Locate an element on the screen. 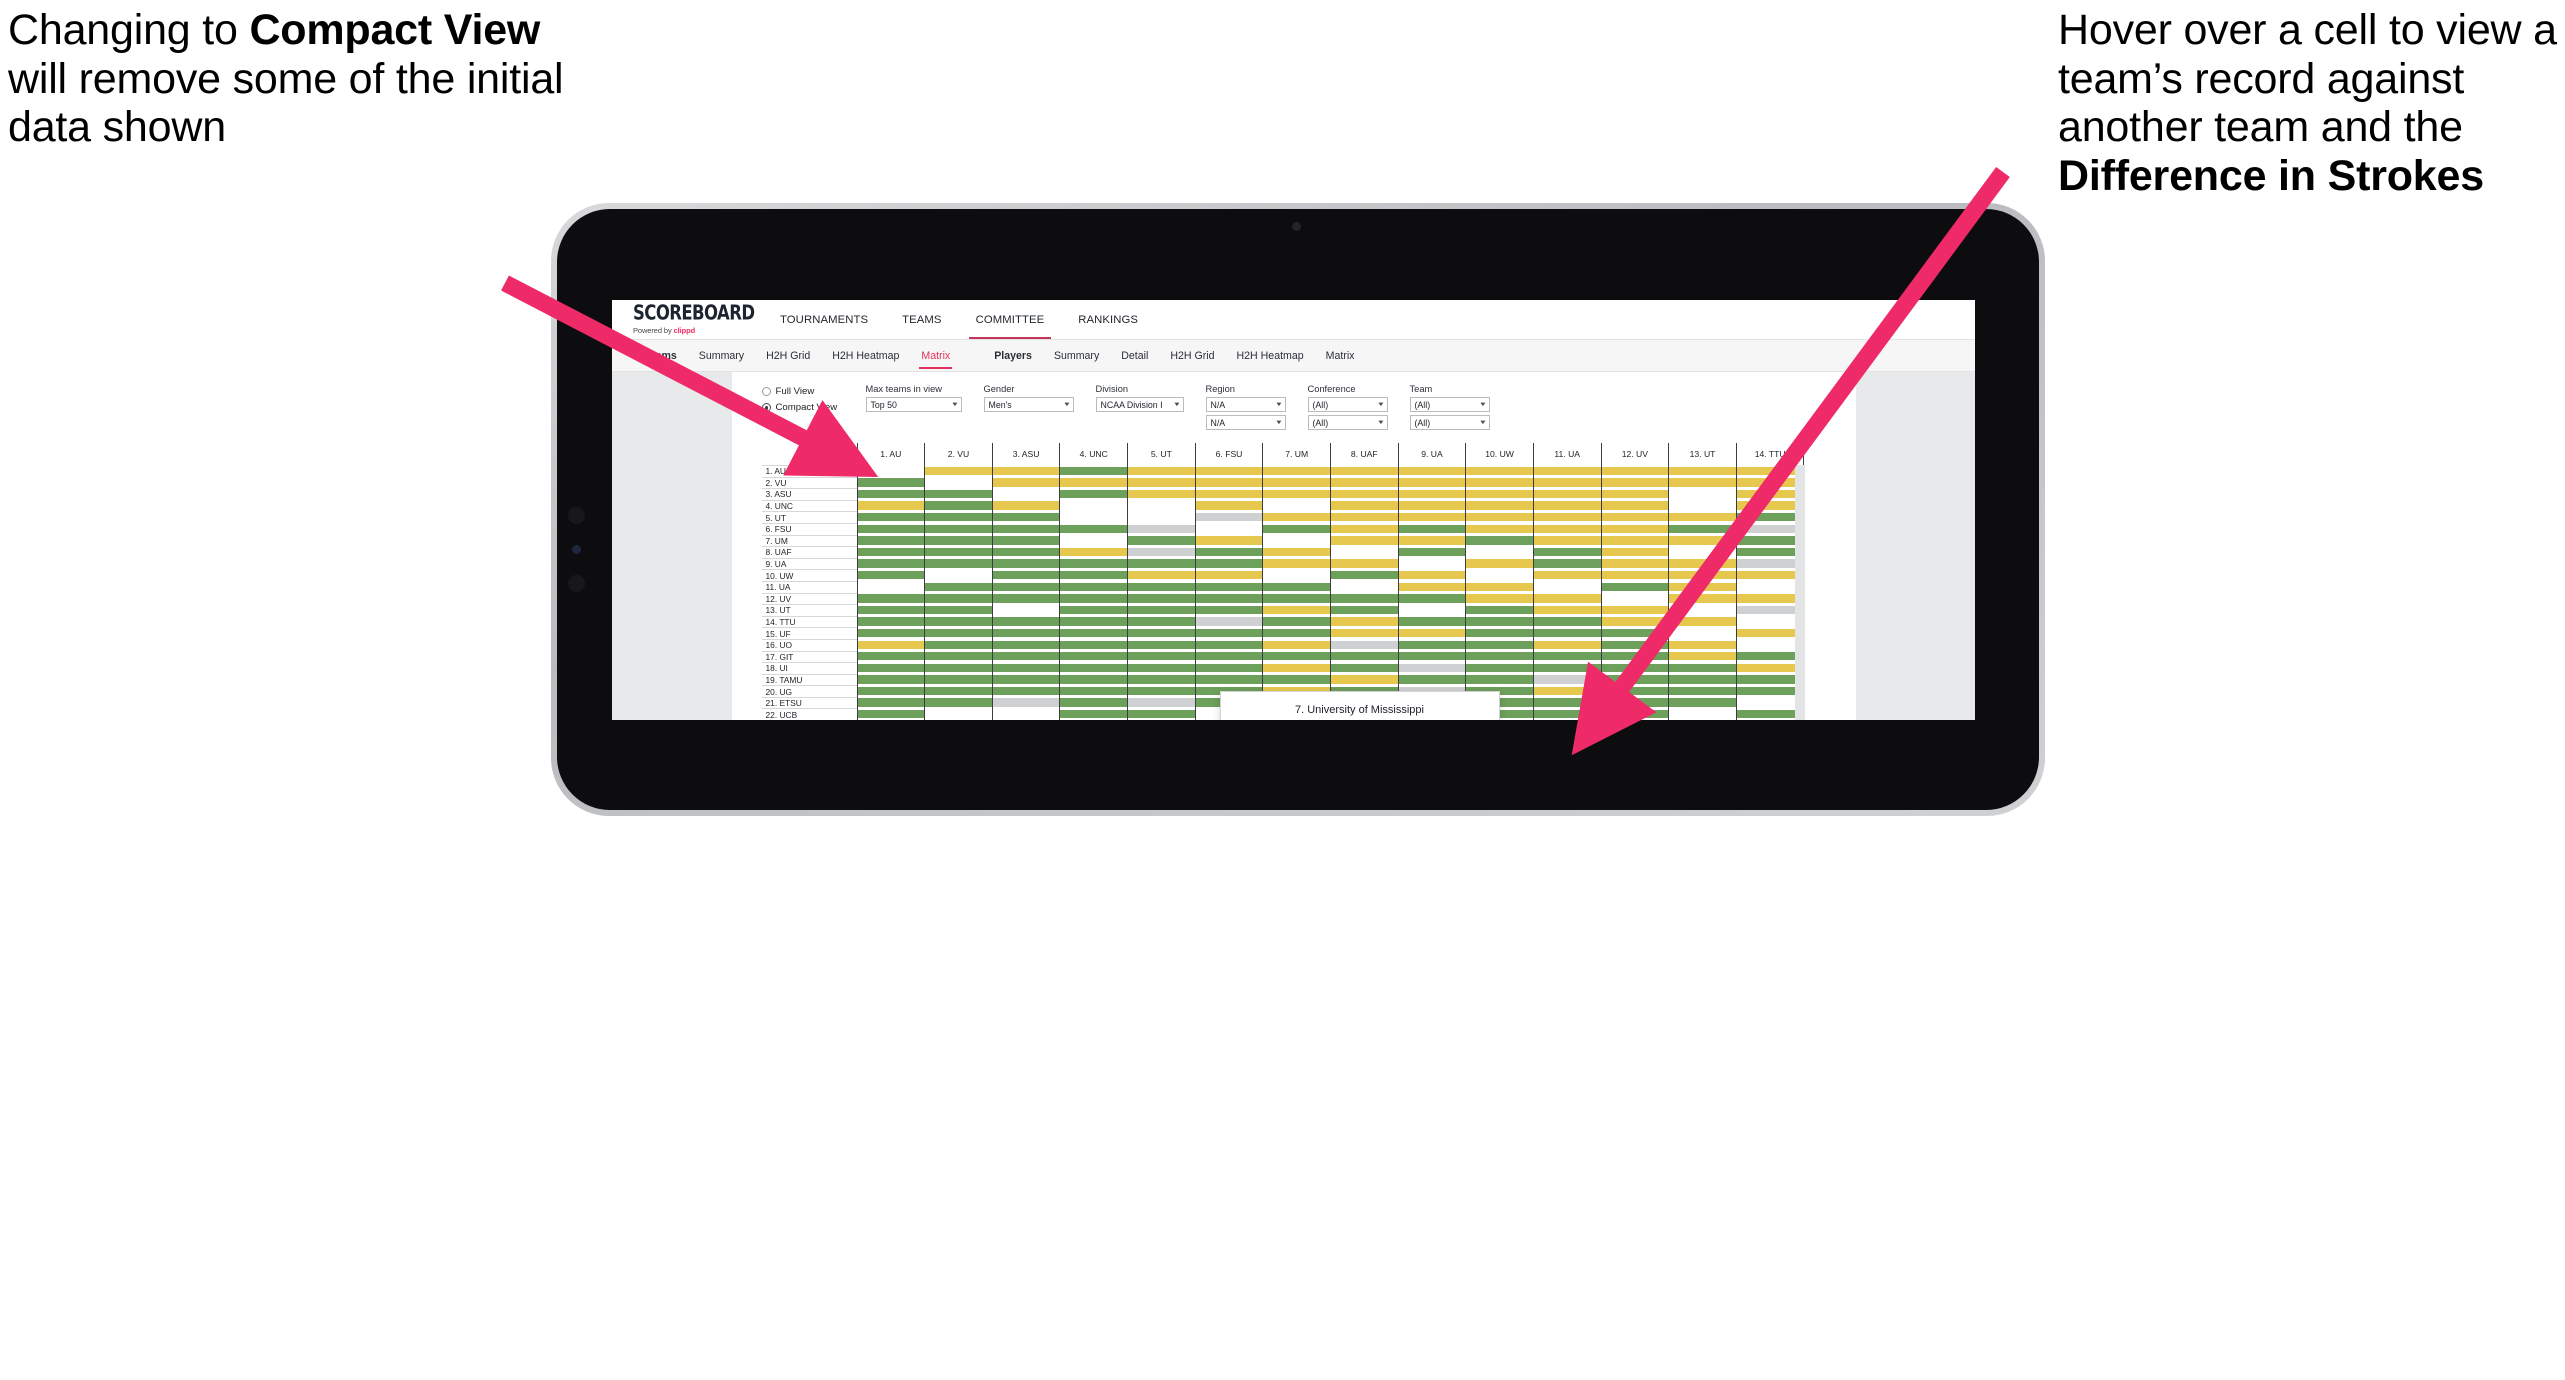  matrix-row-label: 22. UCB is located at coordinates (809, 714).